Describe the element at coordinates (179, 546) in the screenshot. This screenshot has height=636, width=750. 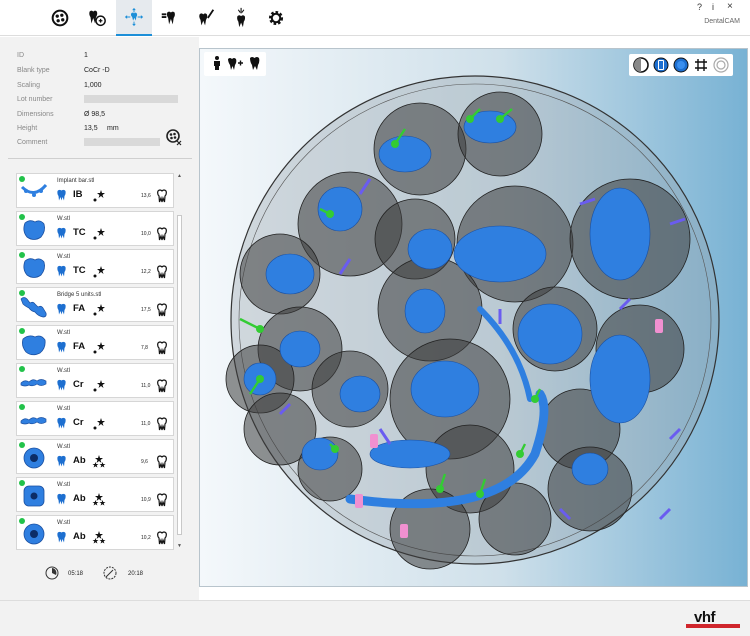
I see `scroll-down-arrow: ▼` at that location.